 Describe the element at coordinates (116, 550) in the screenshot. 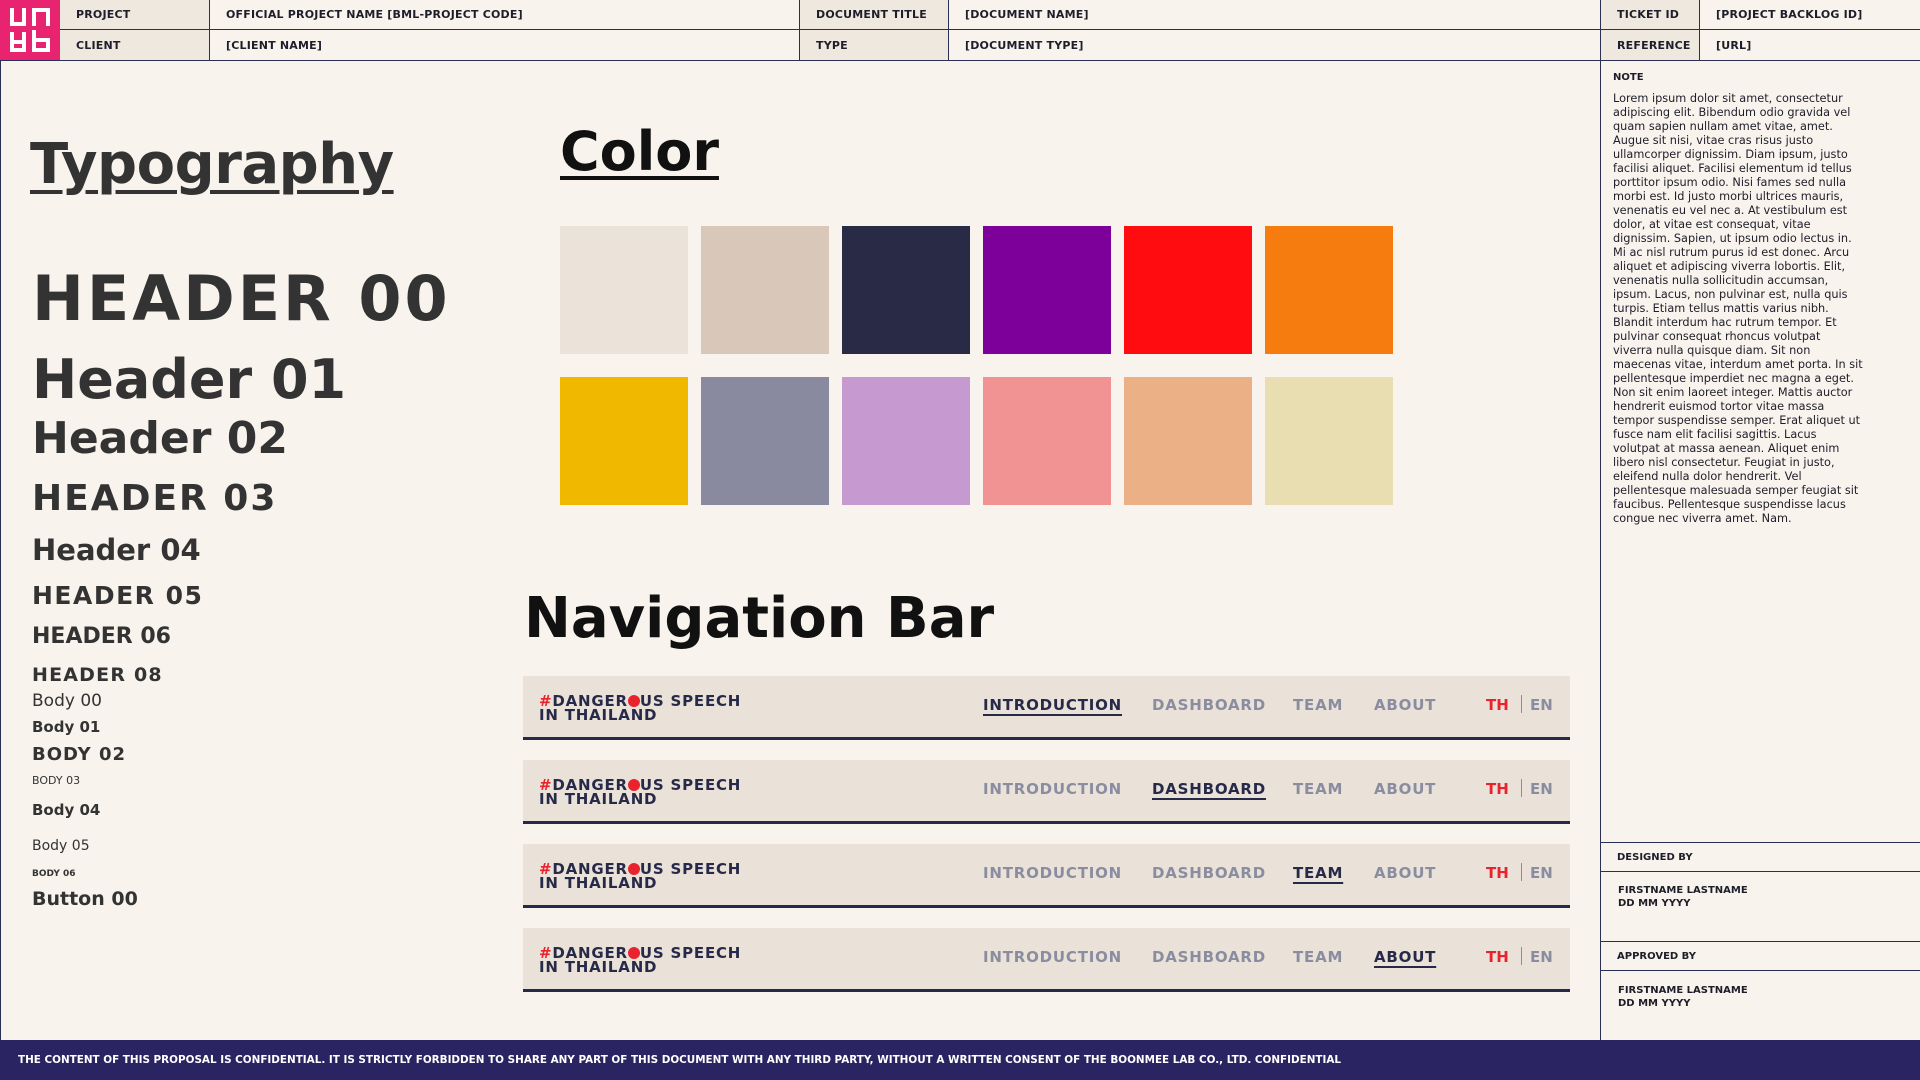

I see `header-04-sample: Header 04` at that location.